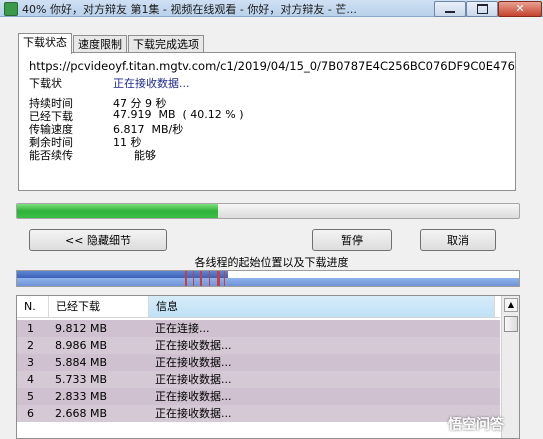 This screenshot has width=543, height=439. Describe the element at coordinates (81, 362) in the screenshot. I see `row-downloaded: 5.884 MB` at that location.